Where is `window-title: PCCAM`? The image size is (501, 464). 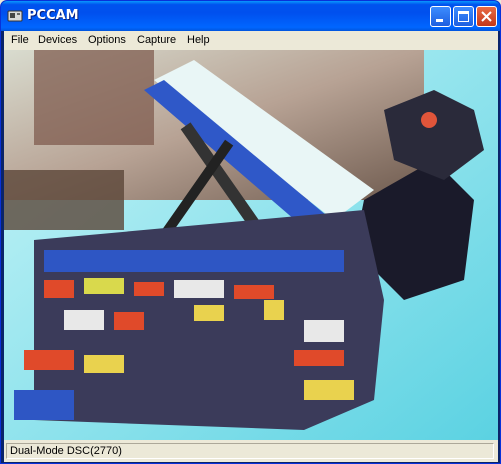 window-title: PCCAM is located at coordinates (53, 15).